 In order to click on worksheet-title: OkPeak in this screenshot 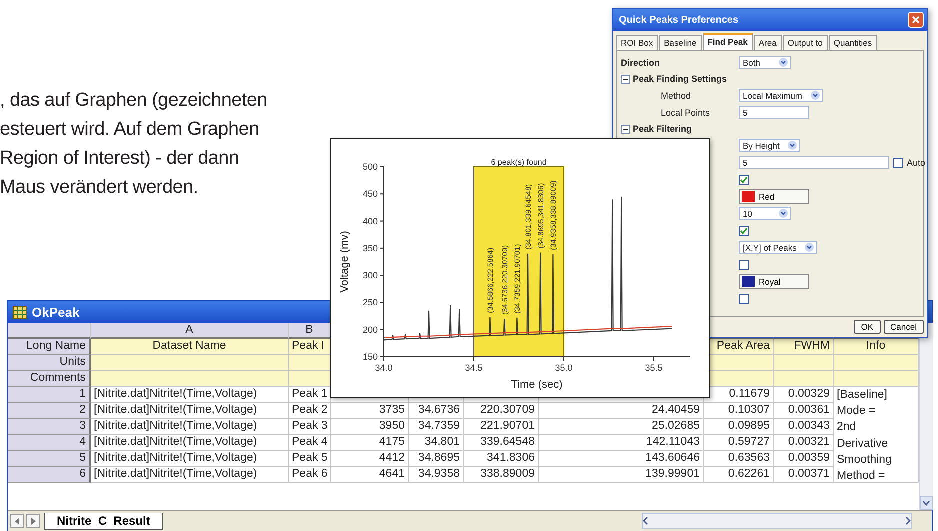, I will do `click(56, 312)`.